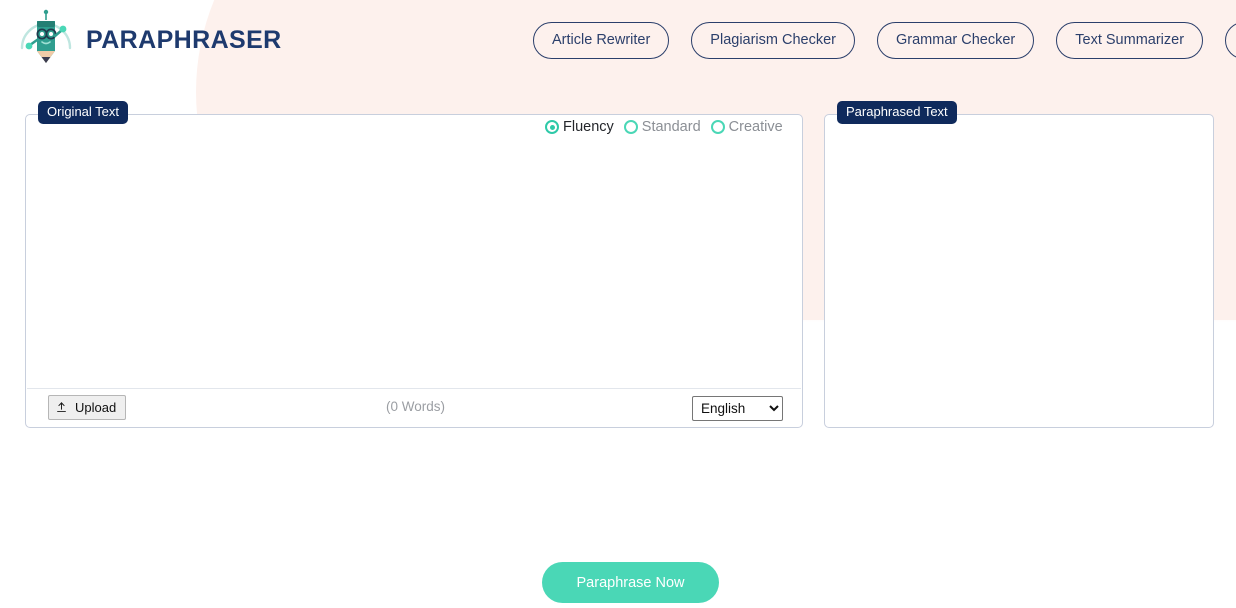  I want to click on upload-button-label: Upload, so click(96, 407).